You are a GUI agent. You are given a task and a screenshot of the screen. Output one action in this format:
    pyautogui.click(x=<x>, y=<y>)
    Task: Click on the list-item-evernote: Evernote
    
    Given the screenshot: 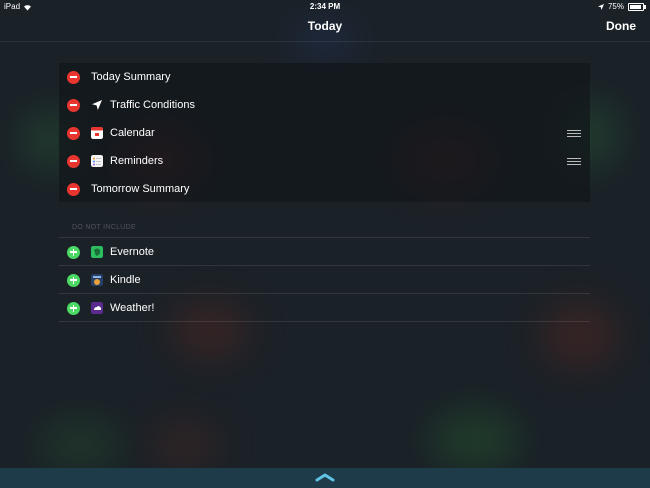 What is the action you would take?
    pyautogui.click(x=324, y=252)
    